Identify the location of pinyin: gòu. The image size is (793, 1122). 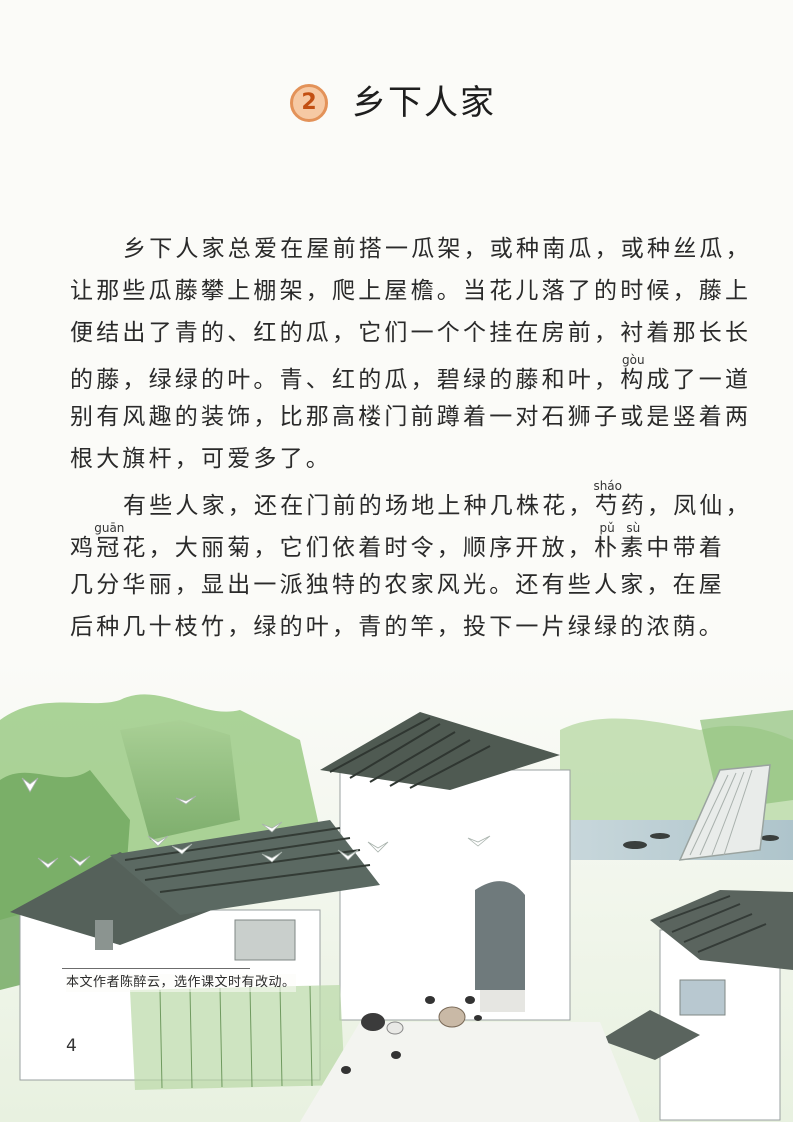
(633, 360).